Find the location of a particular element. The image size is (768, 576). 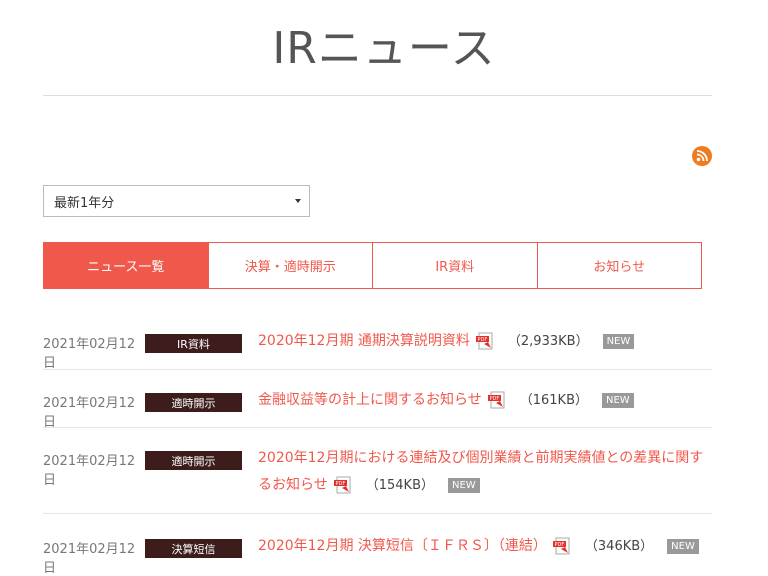

rss-icon is located at coordinates (702, 156).